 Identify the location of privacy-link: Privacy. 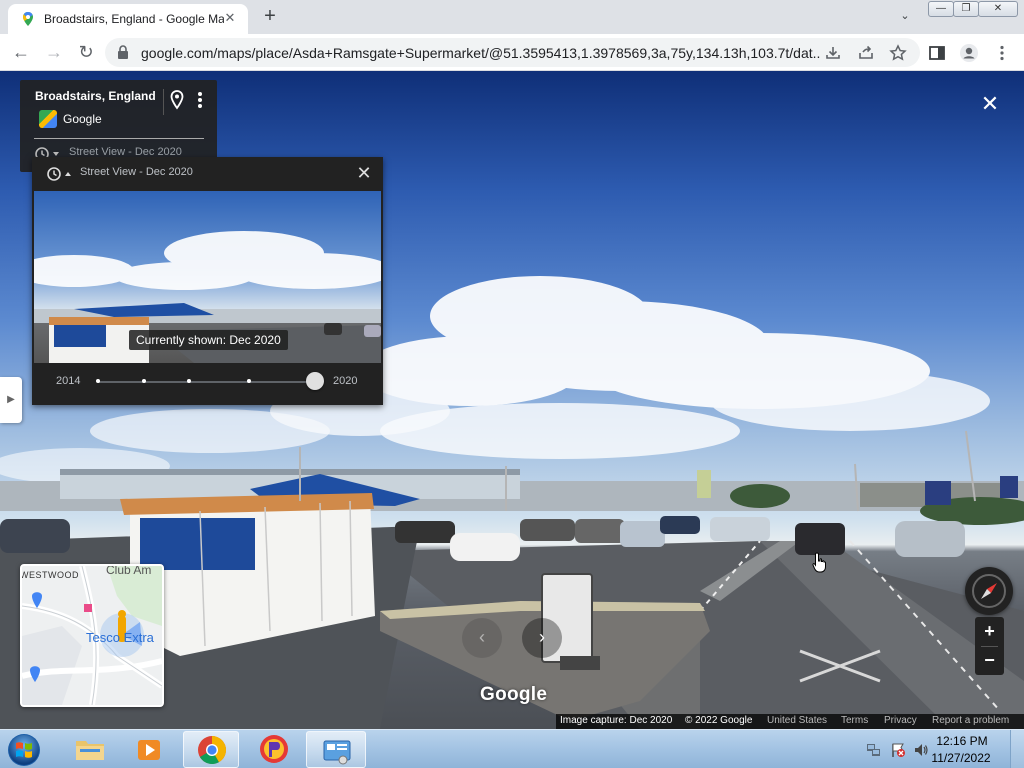
(900, 720).